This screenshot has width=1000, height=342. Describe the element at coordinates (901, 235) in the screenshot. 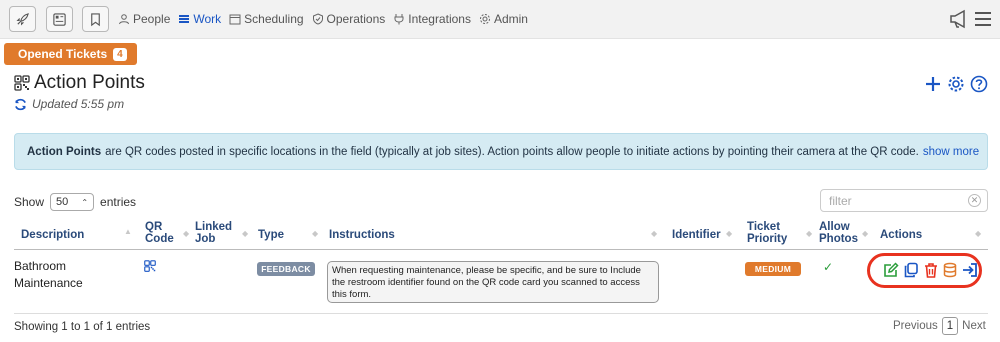

I see `col-actions: Actions` at that location.